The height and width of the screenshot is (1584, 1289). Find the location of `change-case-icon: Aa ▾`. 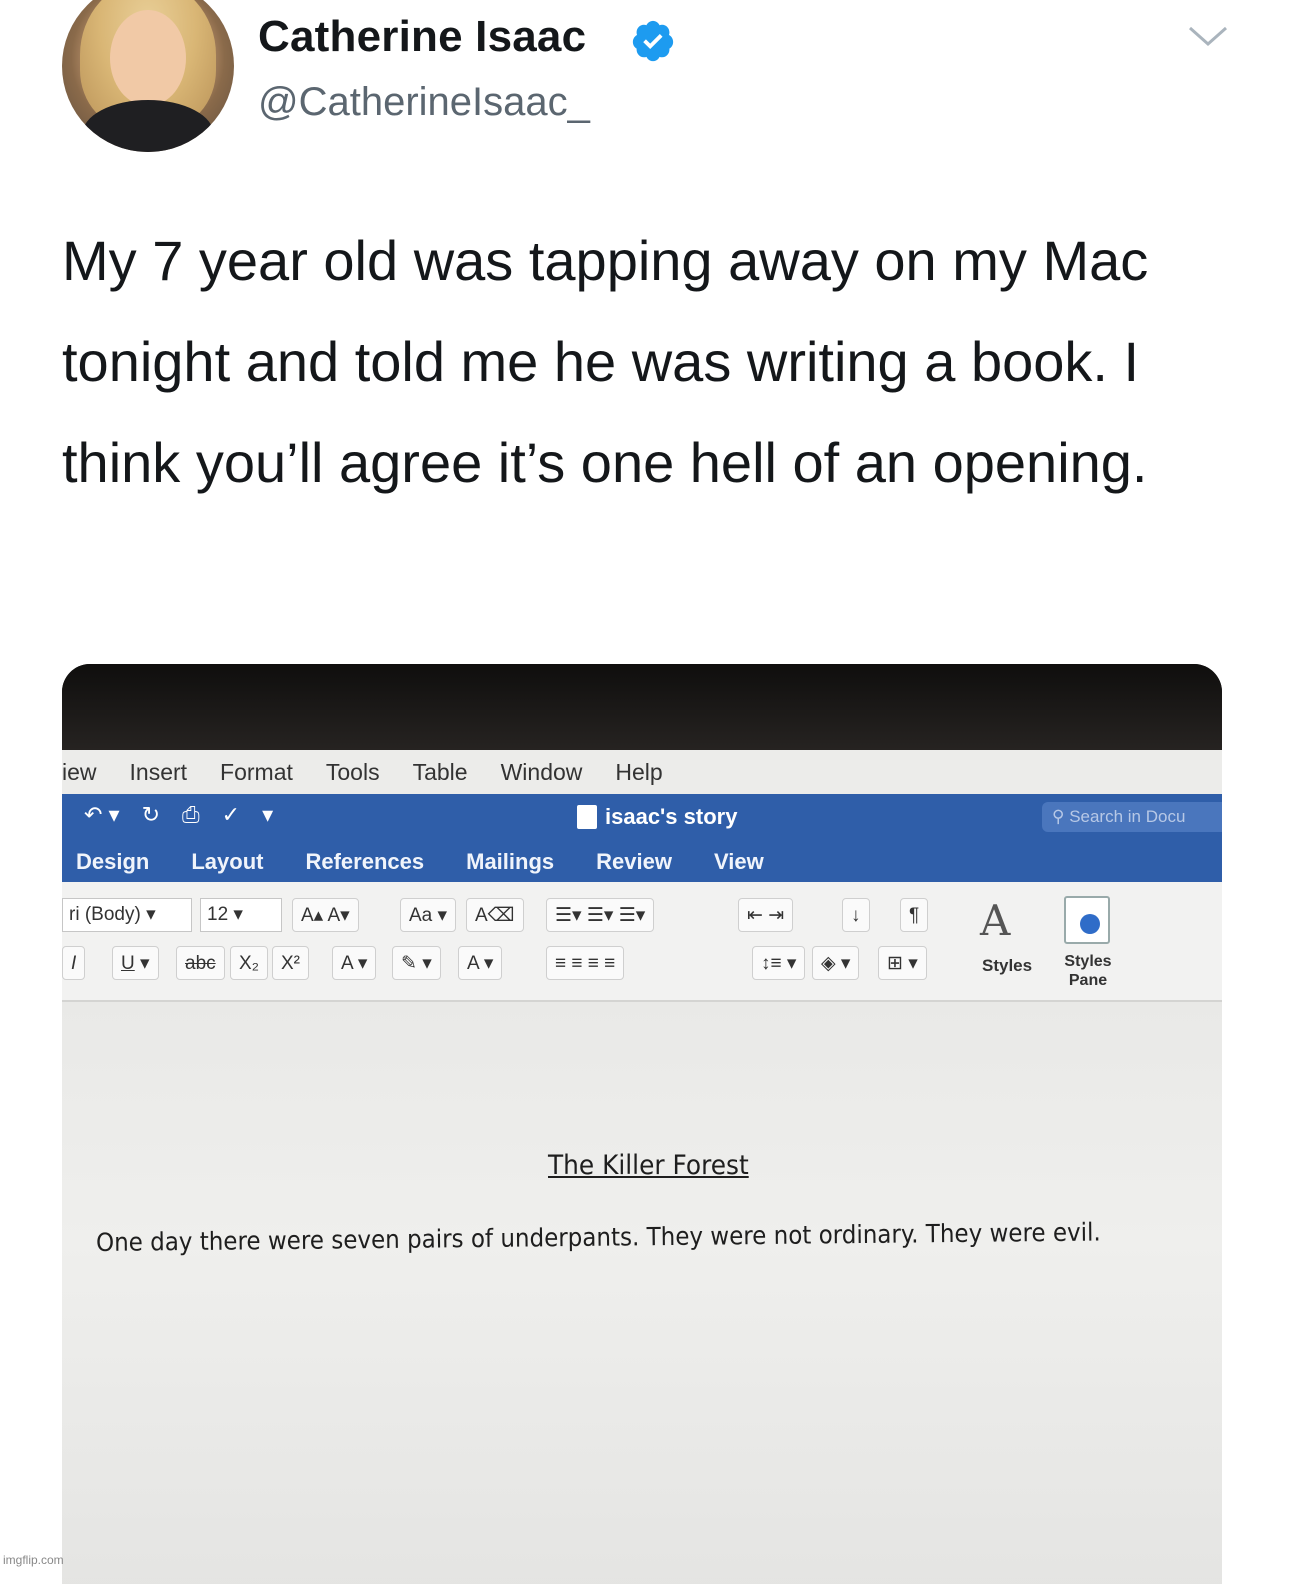

change-case-icon: Aa ▾ is located at coordinates (428, 915).